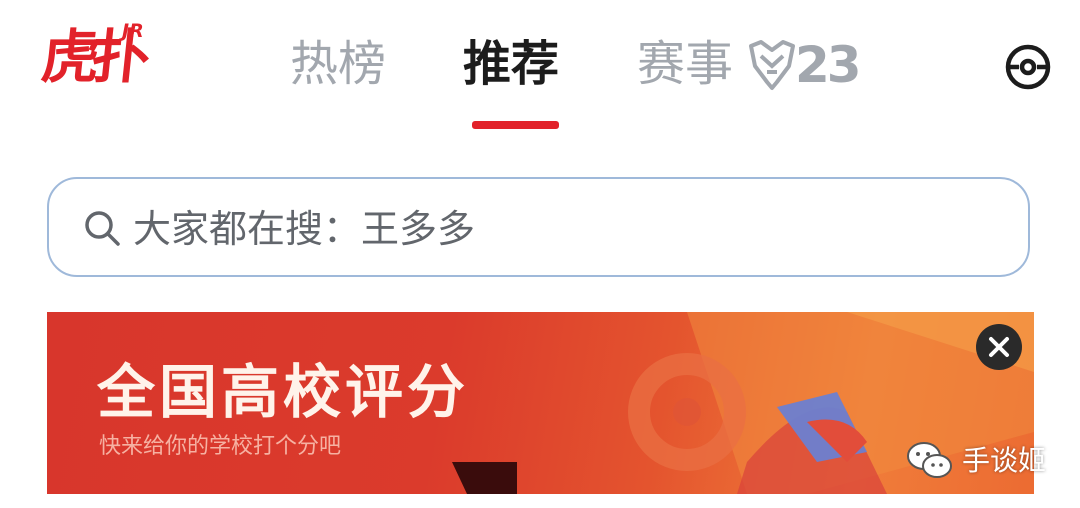 The width and height of the screenshot is (1080, 508). Describe the element at coordinates (338, 64) in the screenshot. I see `tab-hot: 热榜` at that location.